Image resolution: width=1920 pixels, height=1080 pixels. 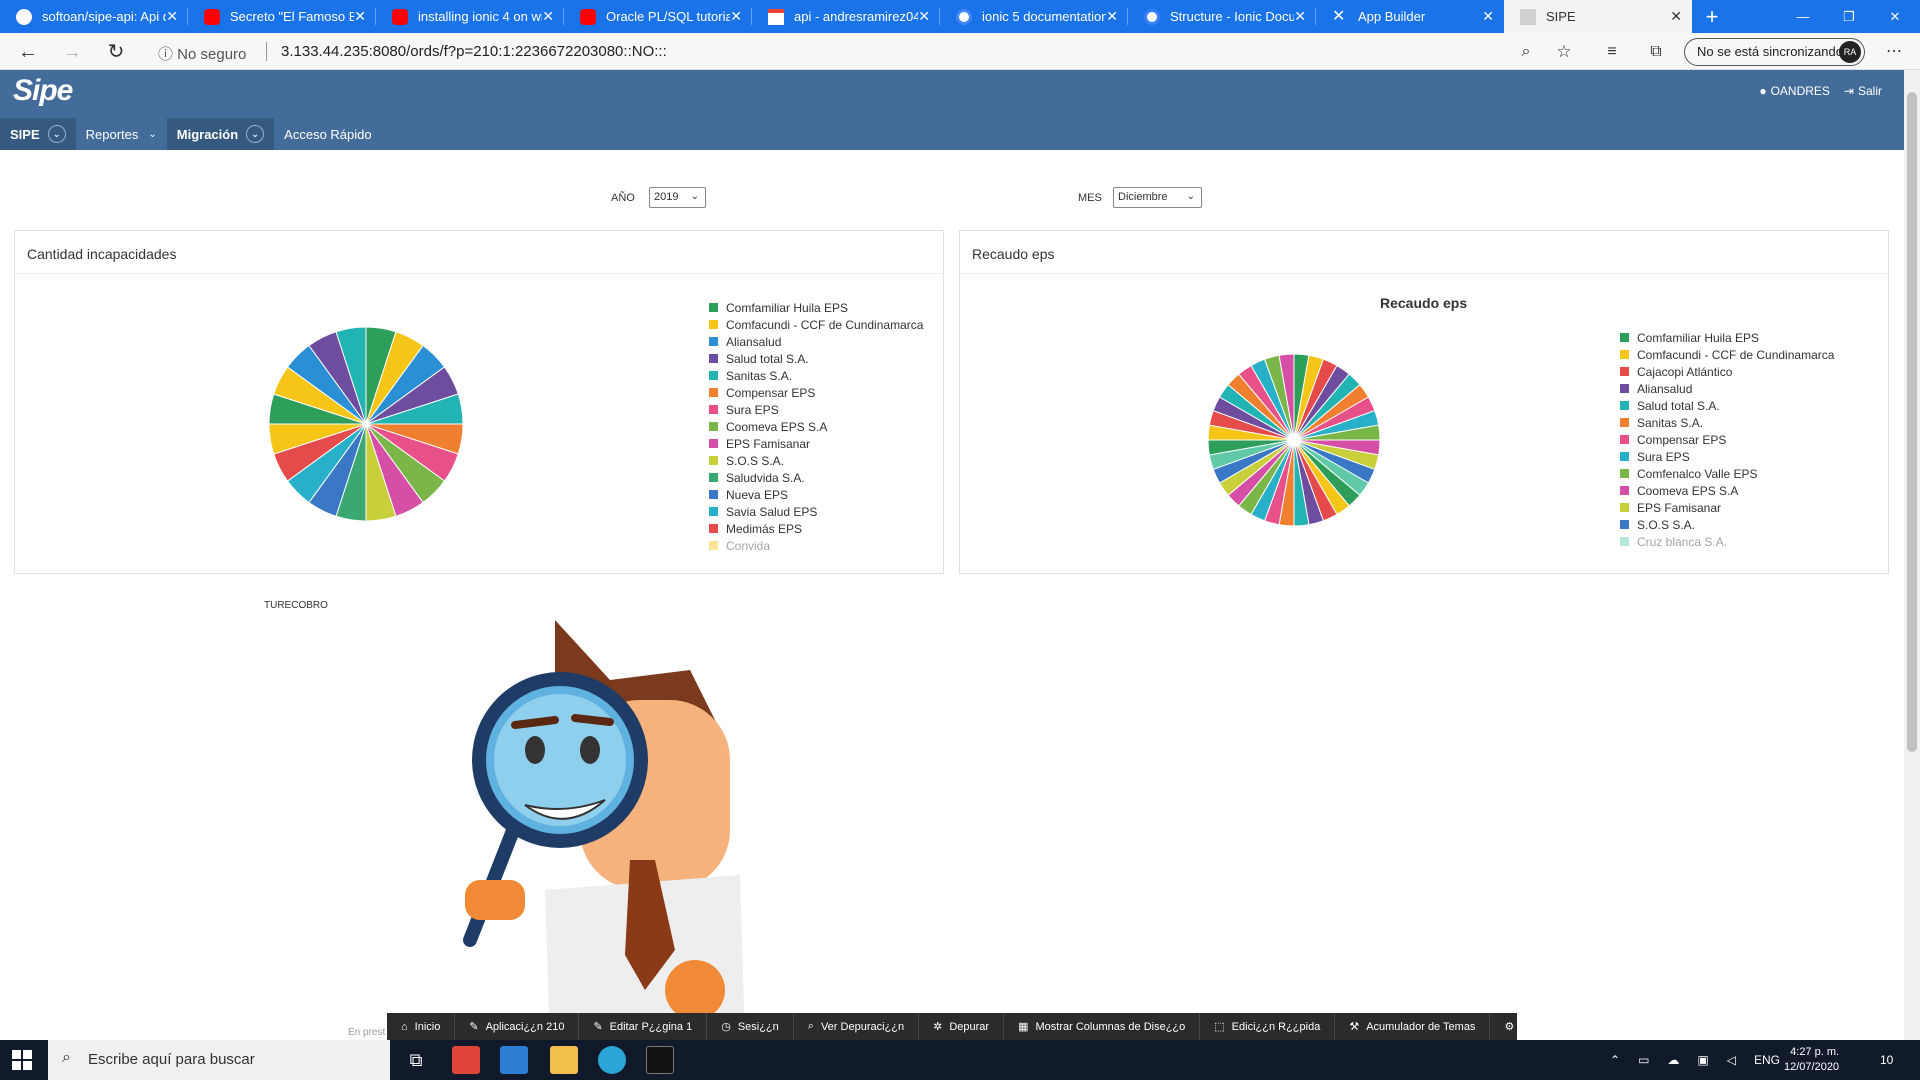 I want to click on menu-item-migracion: Migración ⌄, so click(x=220, y=134).